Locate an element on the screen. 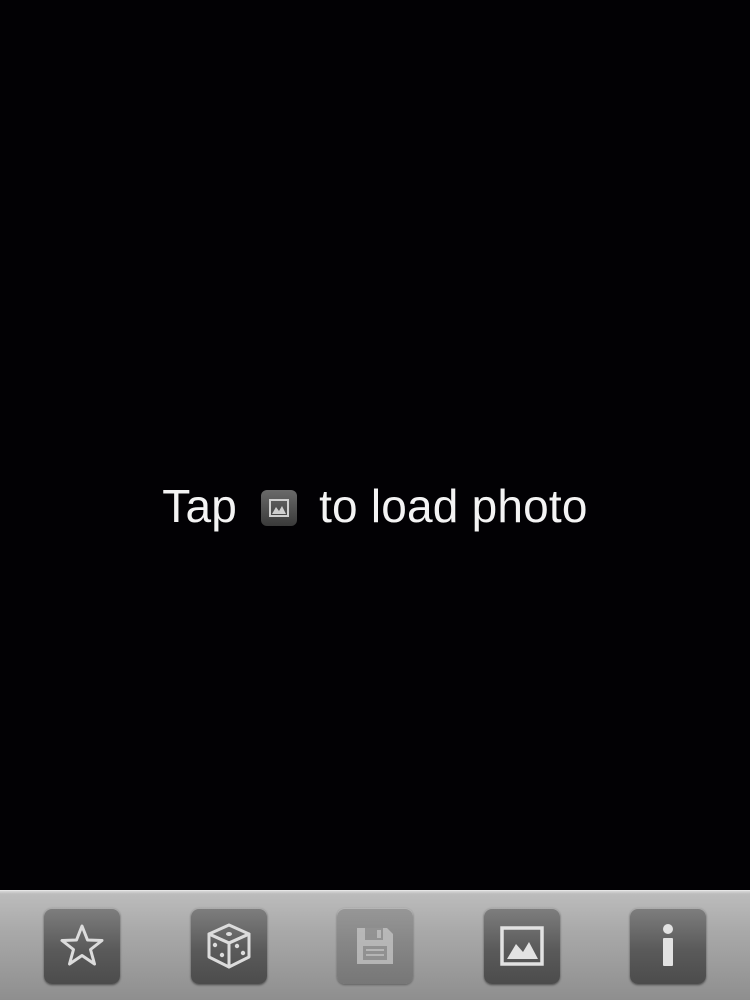  hint-text-before: Tap is located at coordinates (200, 506).